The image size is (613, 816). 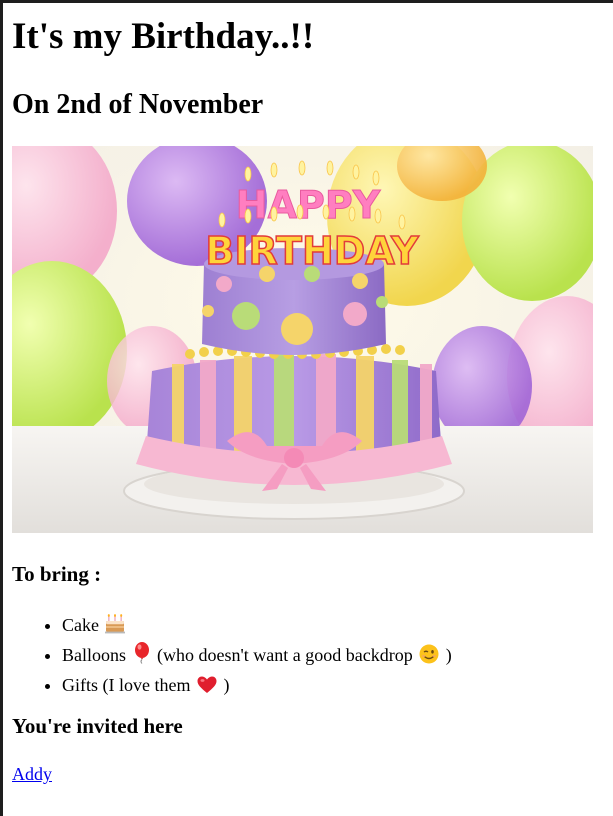 What do you see at coordinates (312, 251) in the screenshot?
I see `candle-text-birthday: BIRTHDAY` at bounding box center [312, 251].